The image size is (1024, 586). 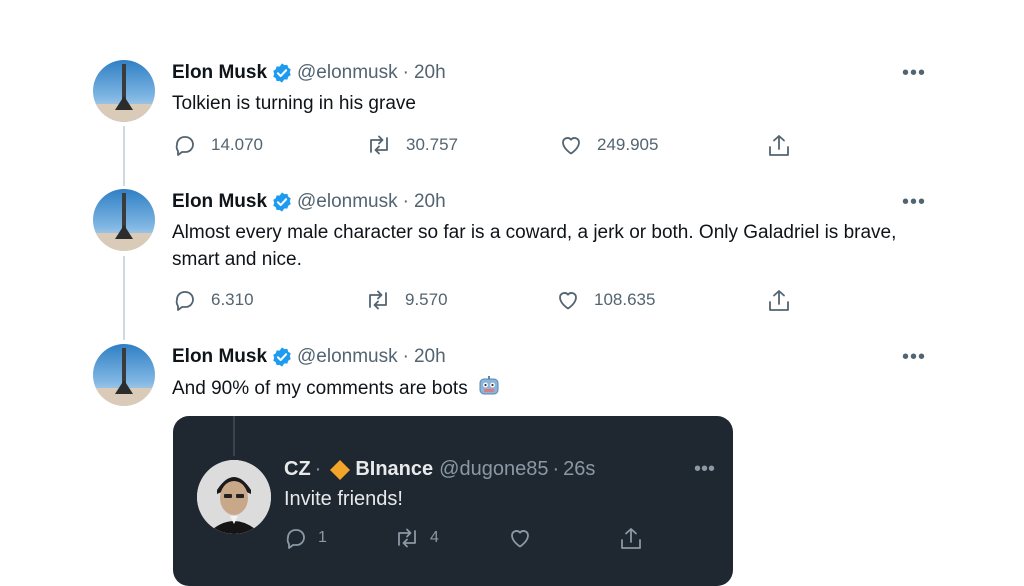 I want to click on tweet-text-body: And 90% of my comments are bots, so click(x=320, y=388).